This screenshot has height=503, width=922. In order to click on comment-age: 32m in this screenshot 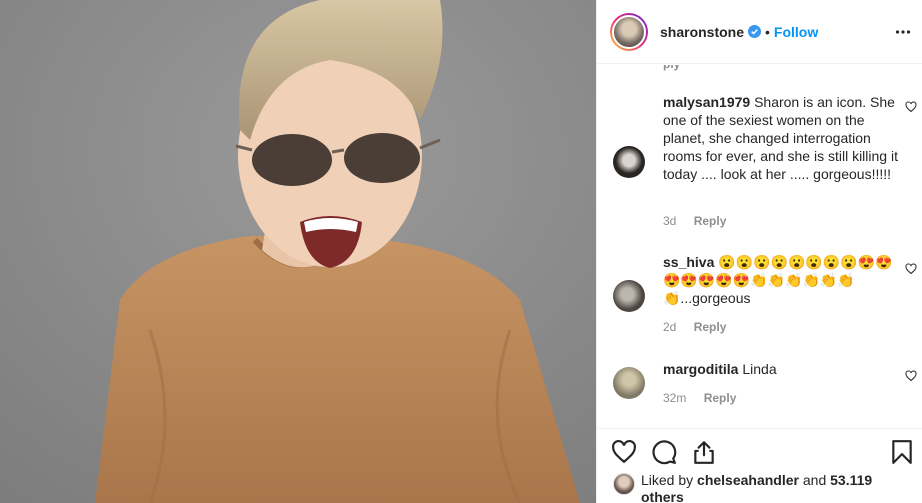, I will do `click(675, 398)`.